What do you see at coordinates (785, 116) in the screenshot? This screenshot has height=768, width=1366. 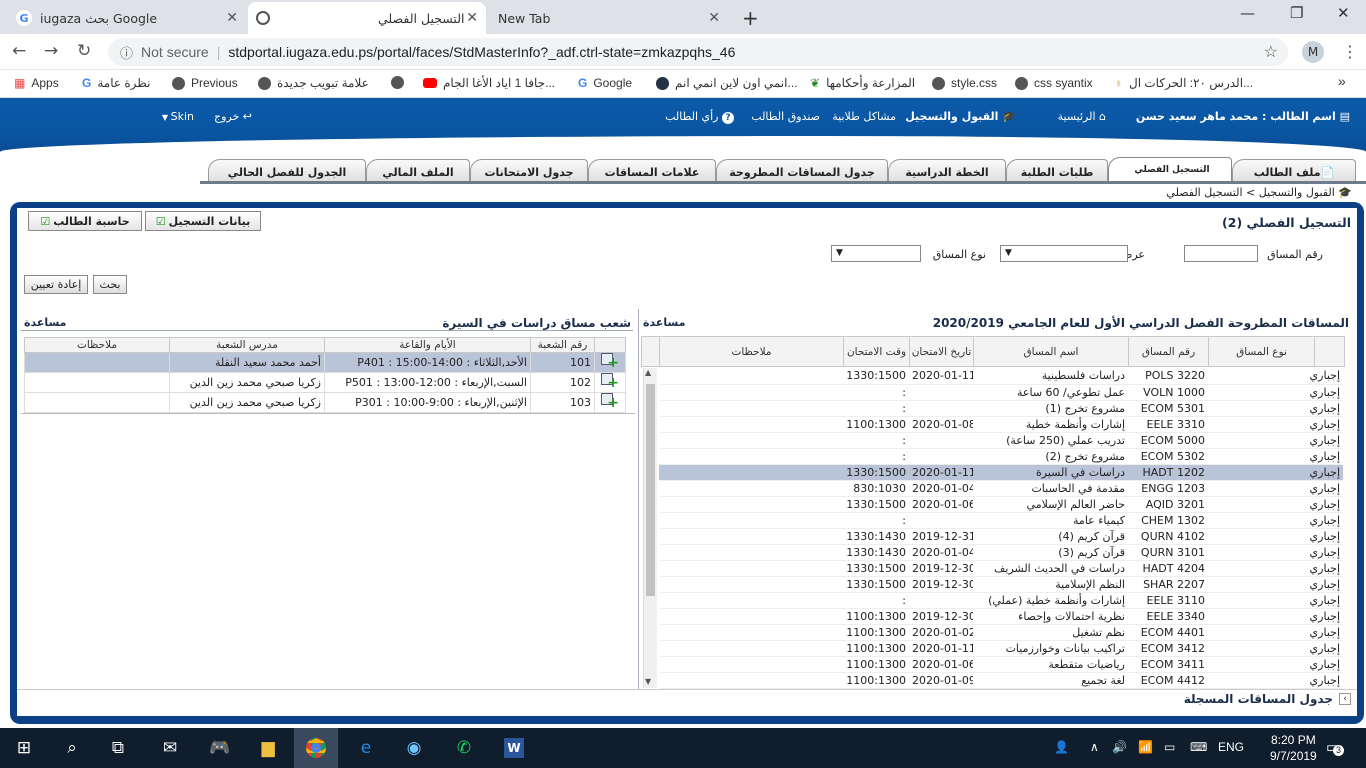 I see `student-box-link: صندوق الطالب` at bounding box center [785, 116].